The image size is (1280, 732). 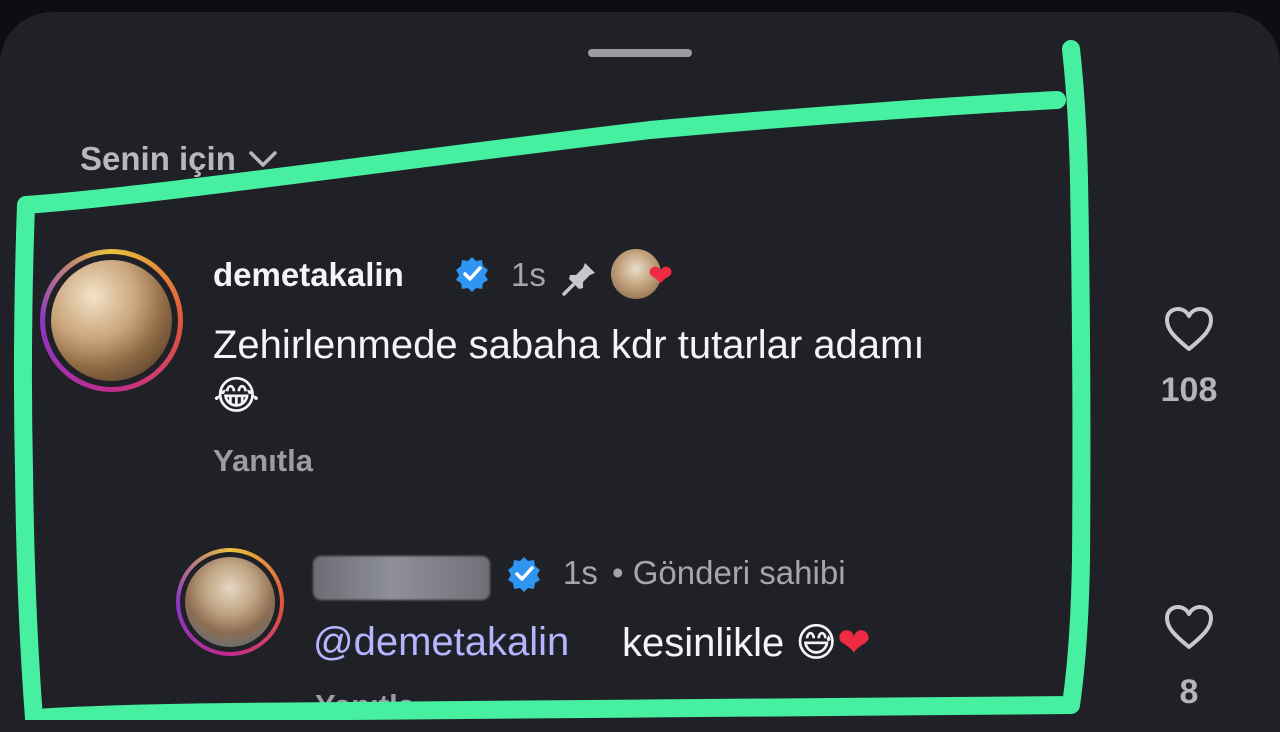 What do you see at coordinates (746, 643) in the screenshot?
I see `reply-comment-text: kesinlikle 😅❤` at bounding box center [746, 643].